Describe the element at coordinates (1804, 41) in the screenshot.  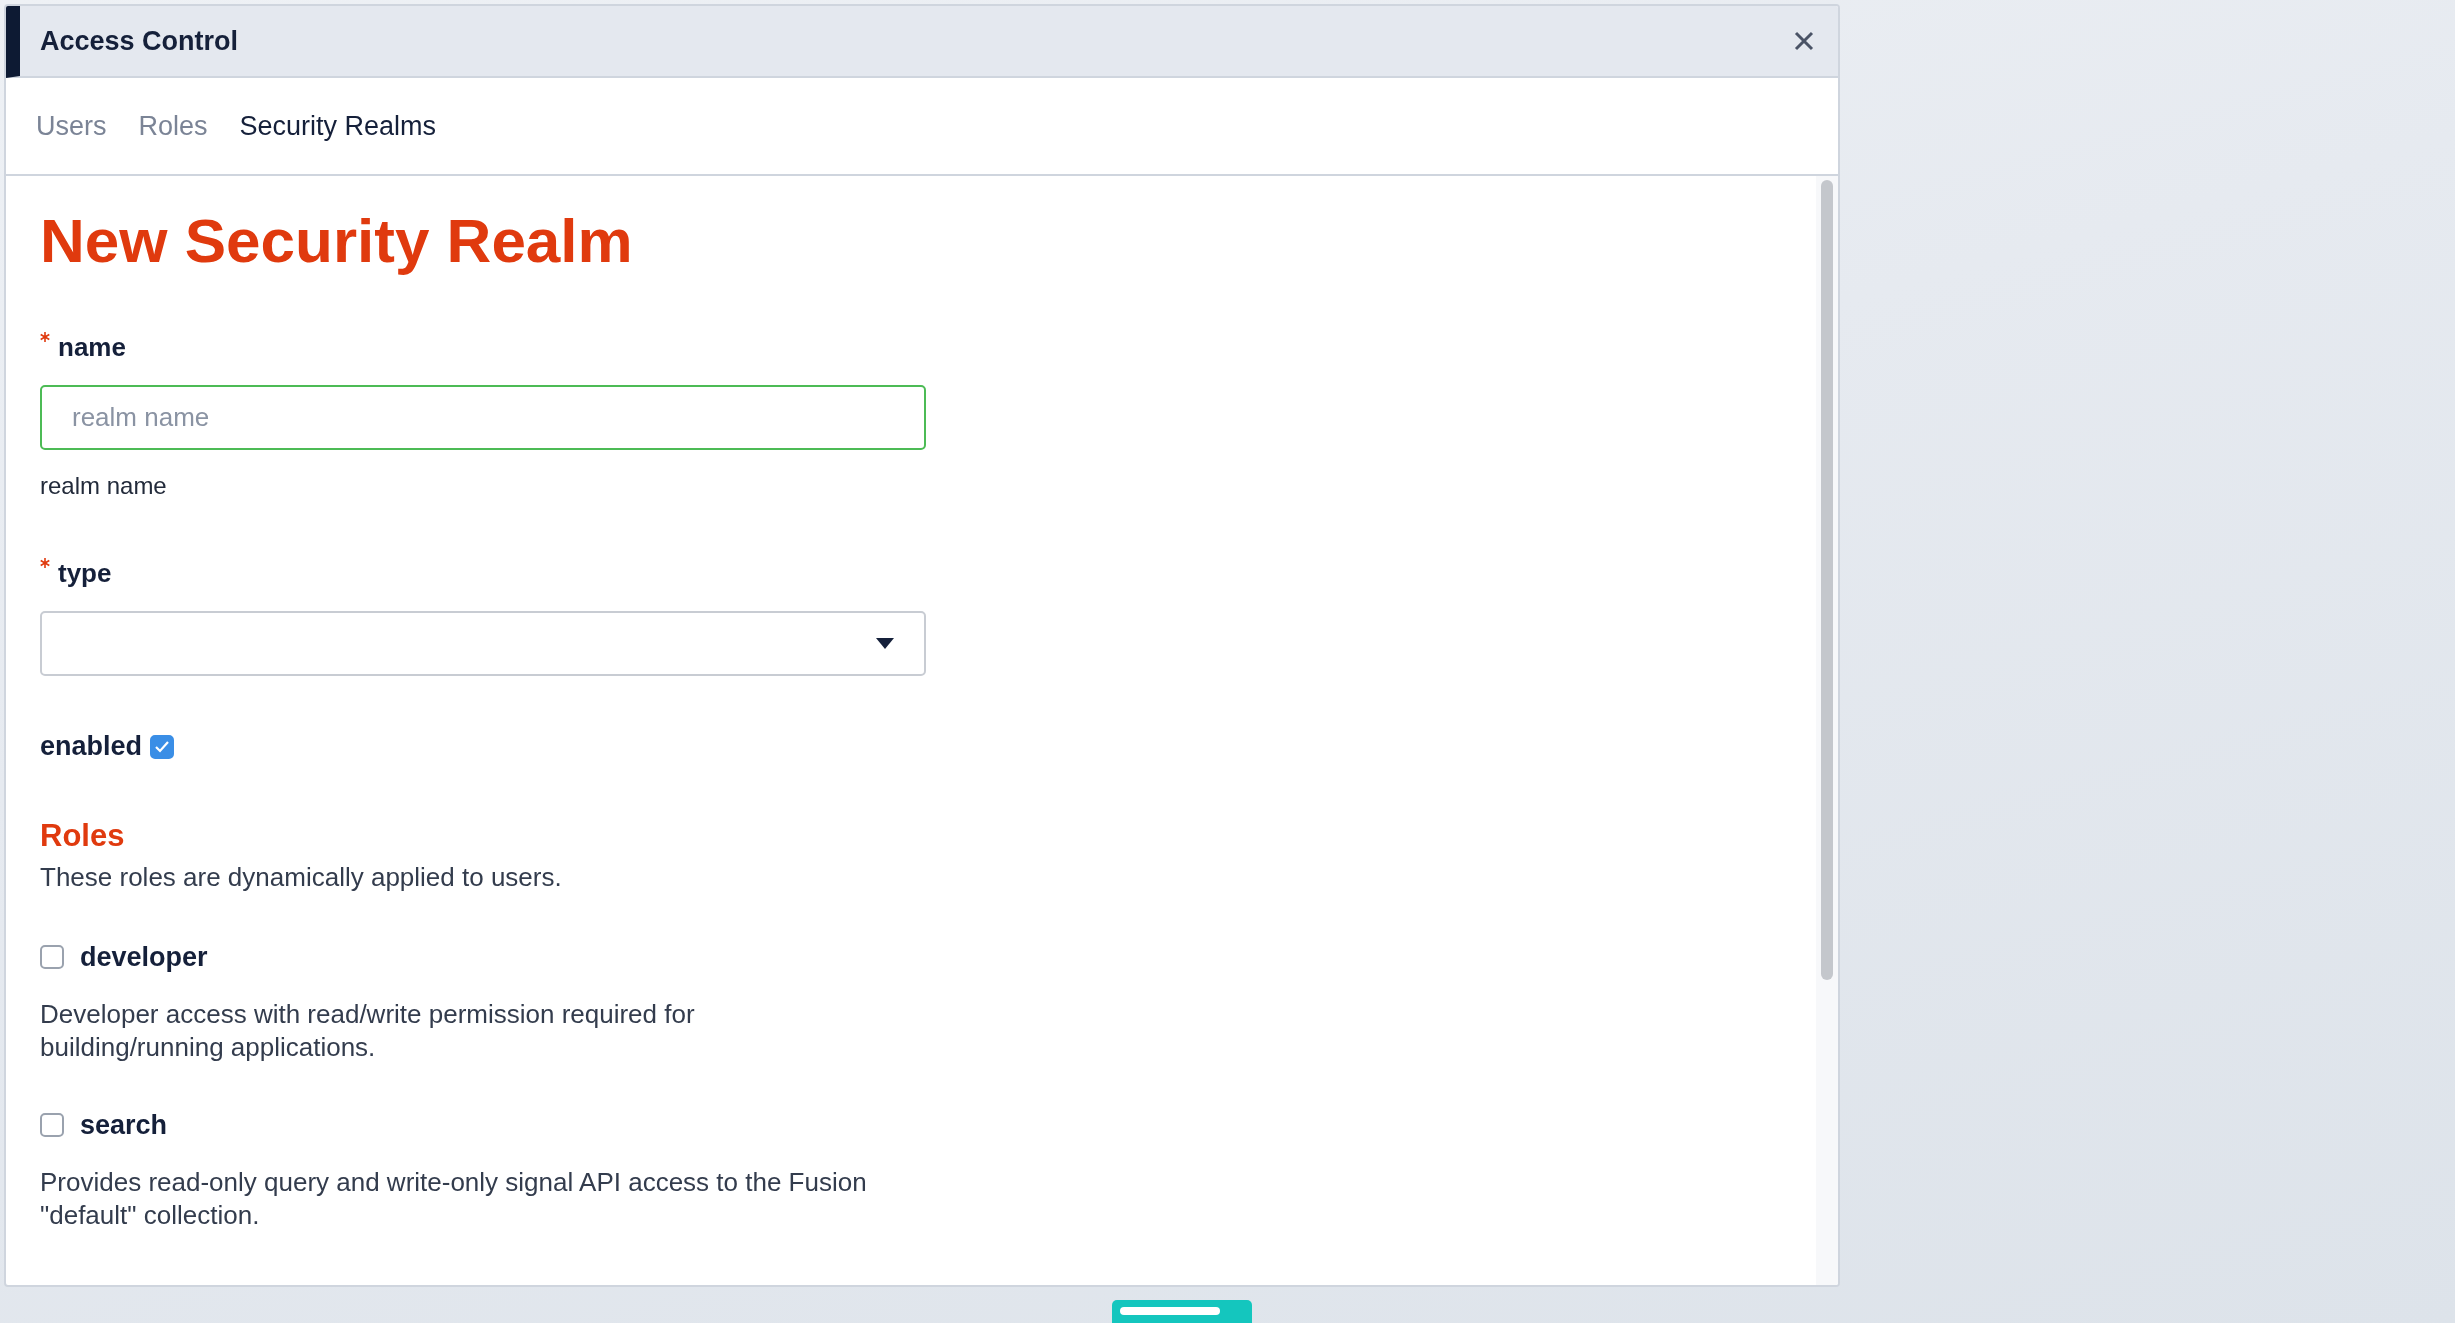
I see `close-icon` at that location.